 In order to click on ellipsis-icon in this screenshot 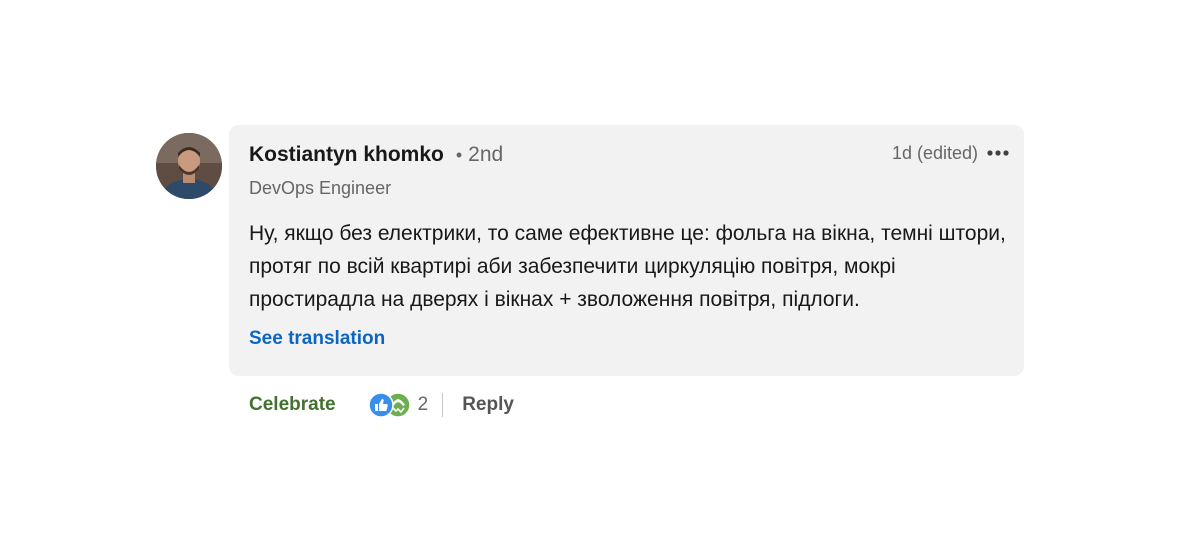, I will do `click(998, 153)`.